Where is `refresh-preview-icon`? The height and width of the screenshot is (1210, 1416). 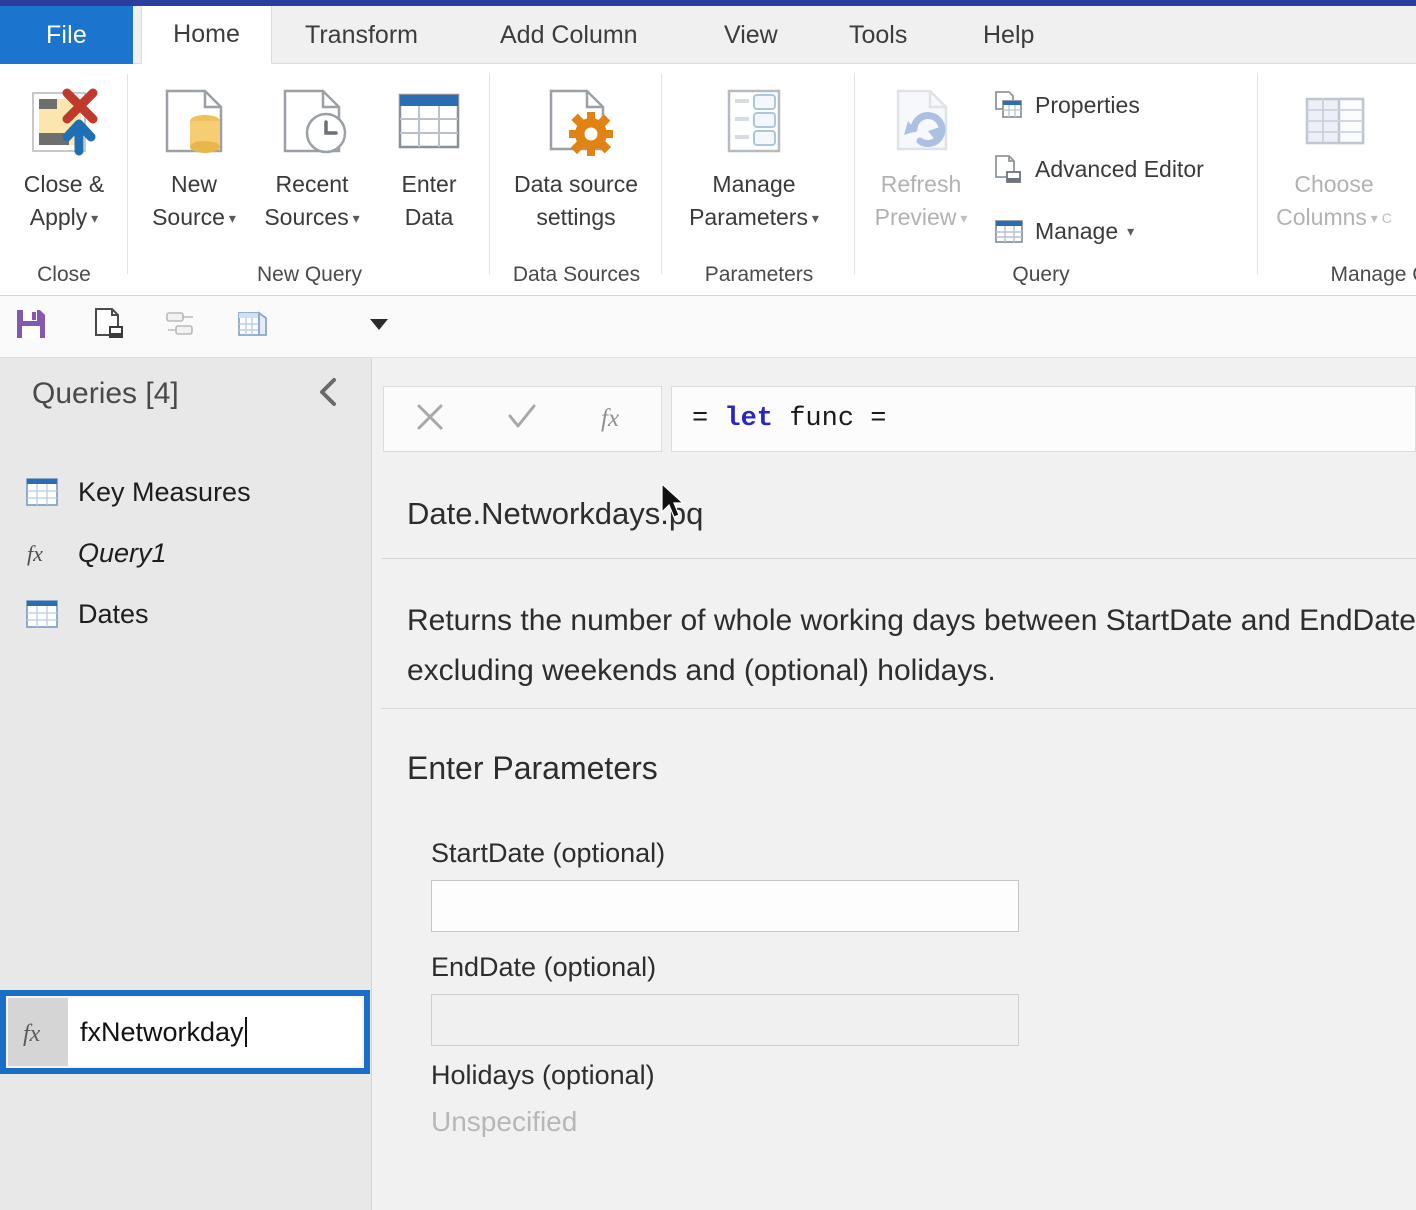 refresh-preview-icon is located at coordinates (921, 120).